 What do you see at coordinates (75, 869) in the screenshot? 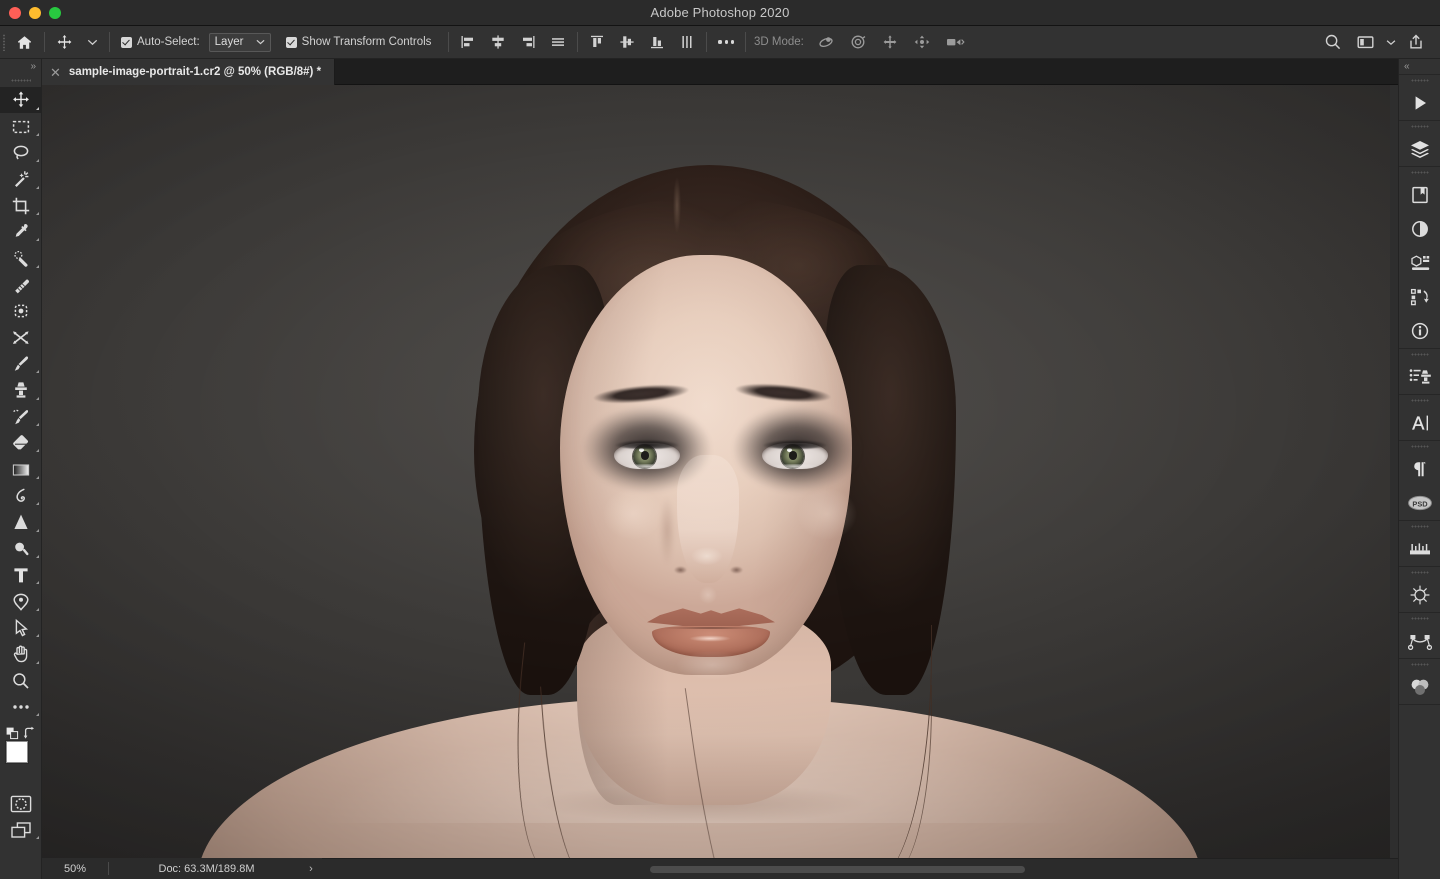
I see `zoom-level: 50%` at bounding box center [75, 869].